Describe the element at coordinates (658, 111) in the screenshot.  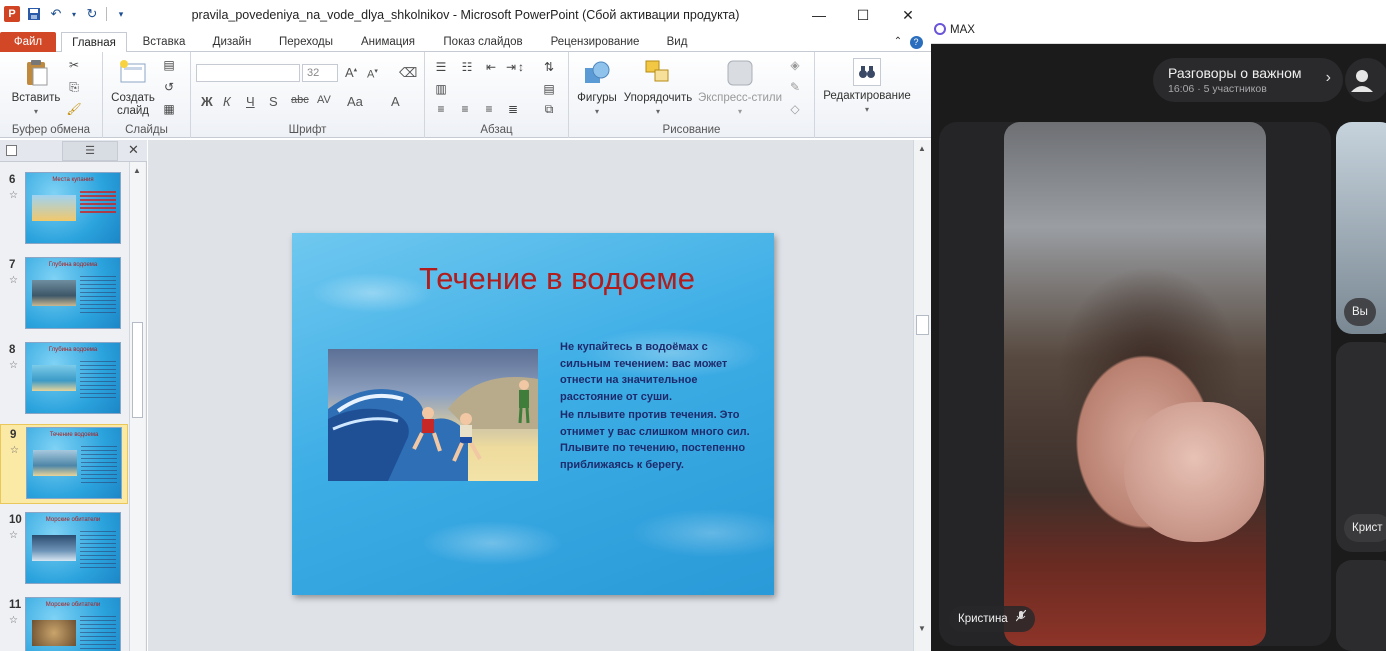
I see `arrange-dropdown-icon: ▾` at that location.